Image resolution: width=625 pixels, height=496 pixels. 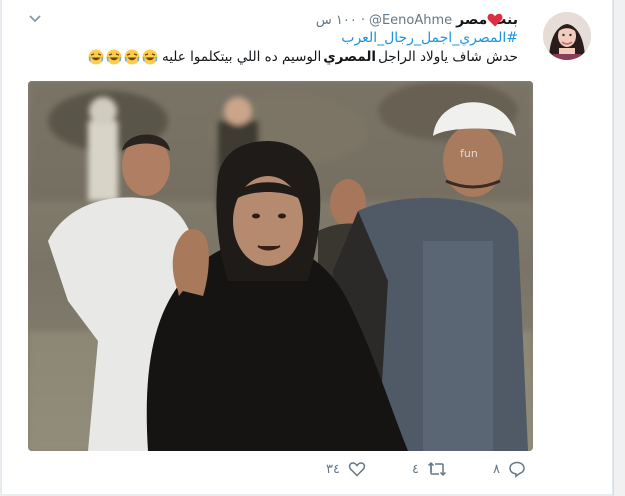 What do you see at coordinates (448, 57) in the screenshot?
I see `tweet-text-part1: حدش شاف ياولاد الراجل` at bounding box center [448, 57].